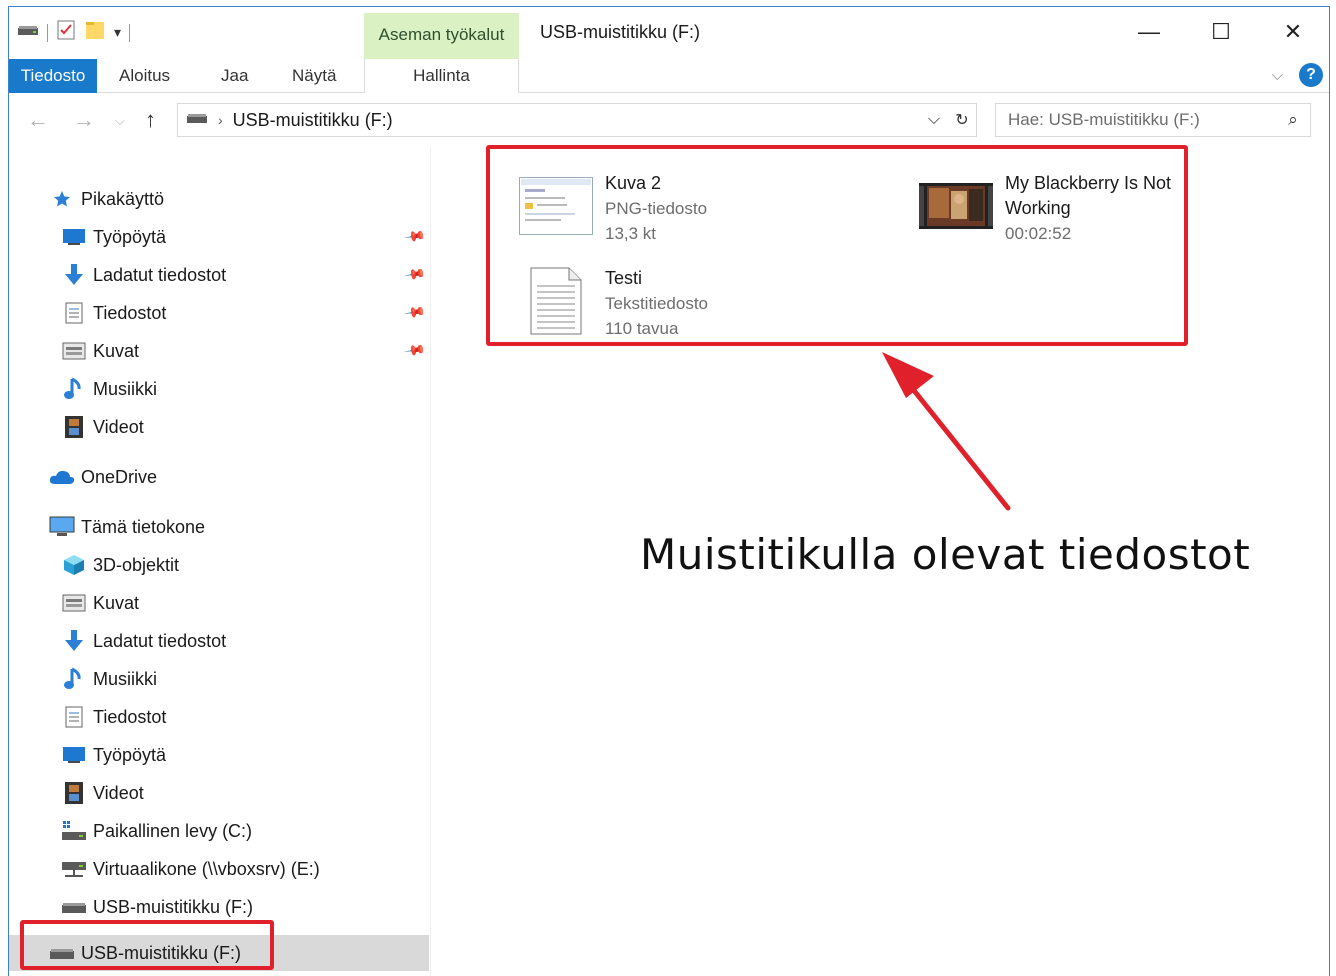 The image size is (1336, 976). Describe the element at coordinates (116, 350) in the screenshot. I see `nav-label: Kuvat` at that location.